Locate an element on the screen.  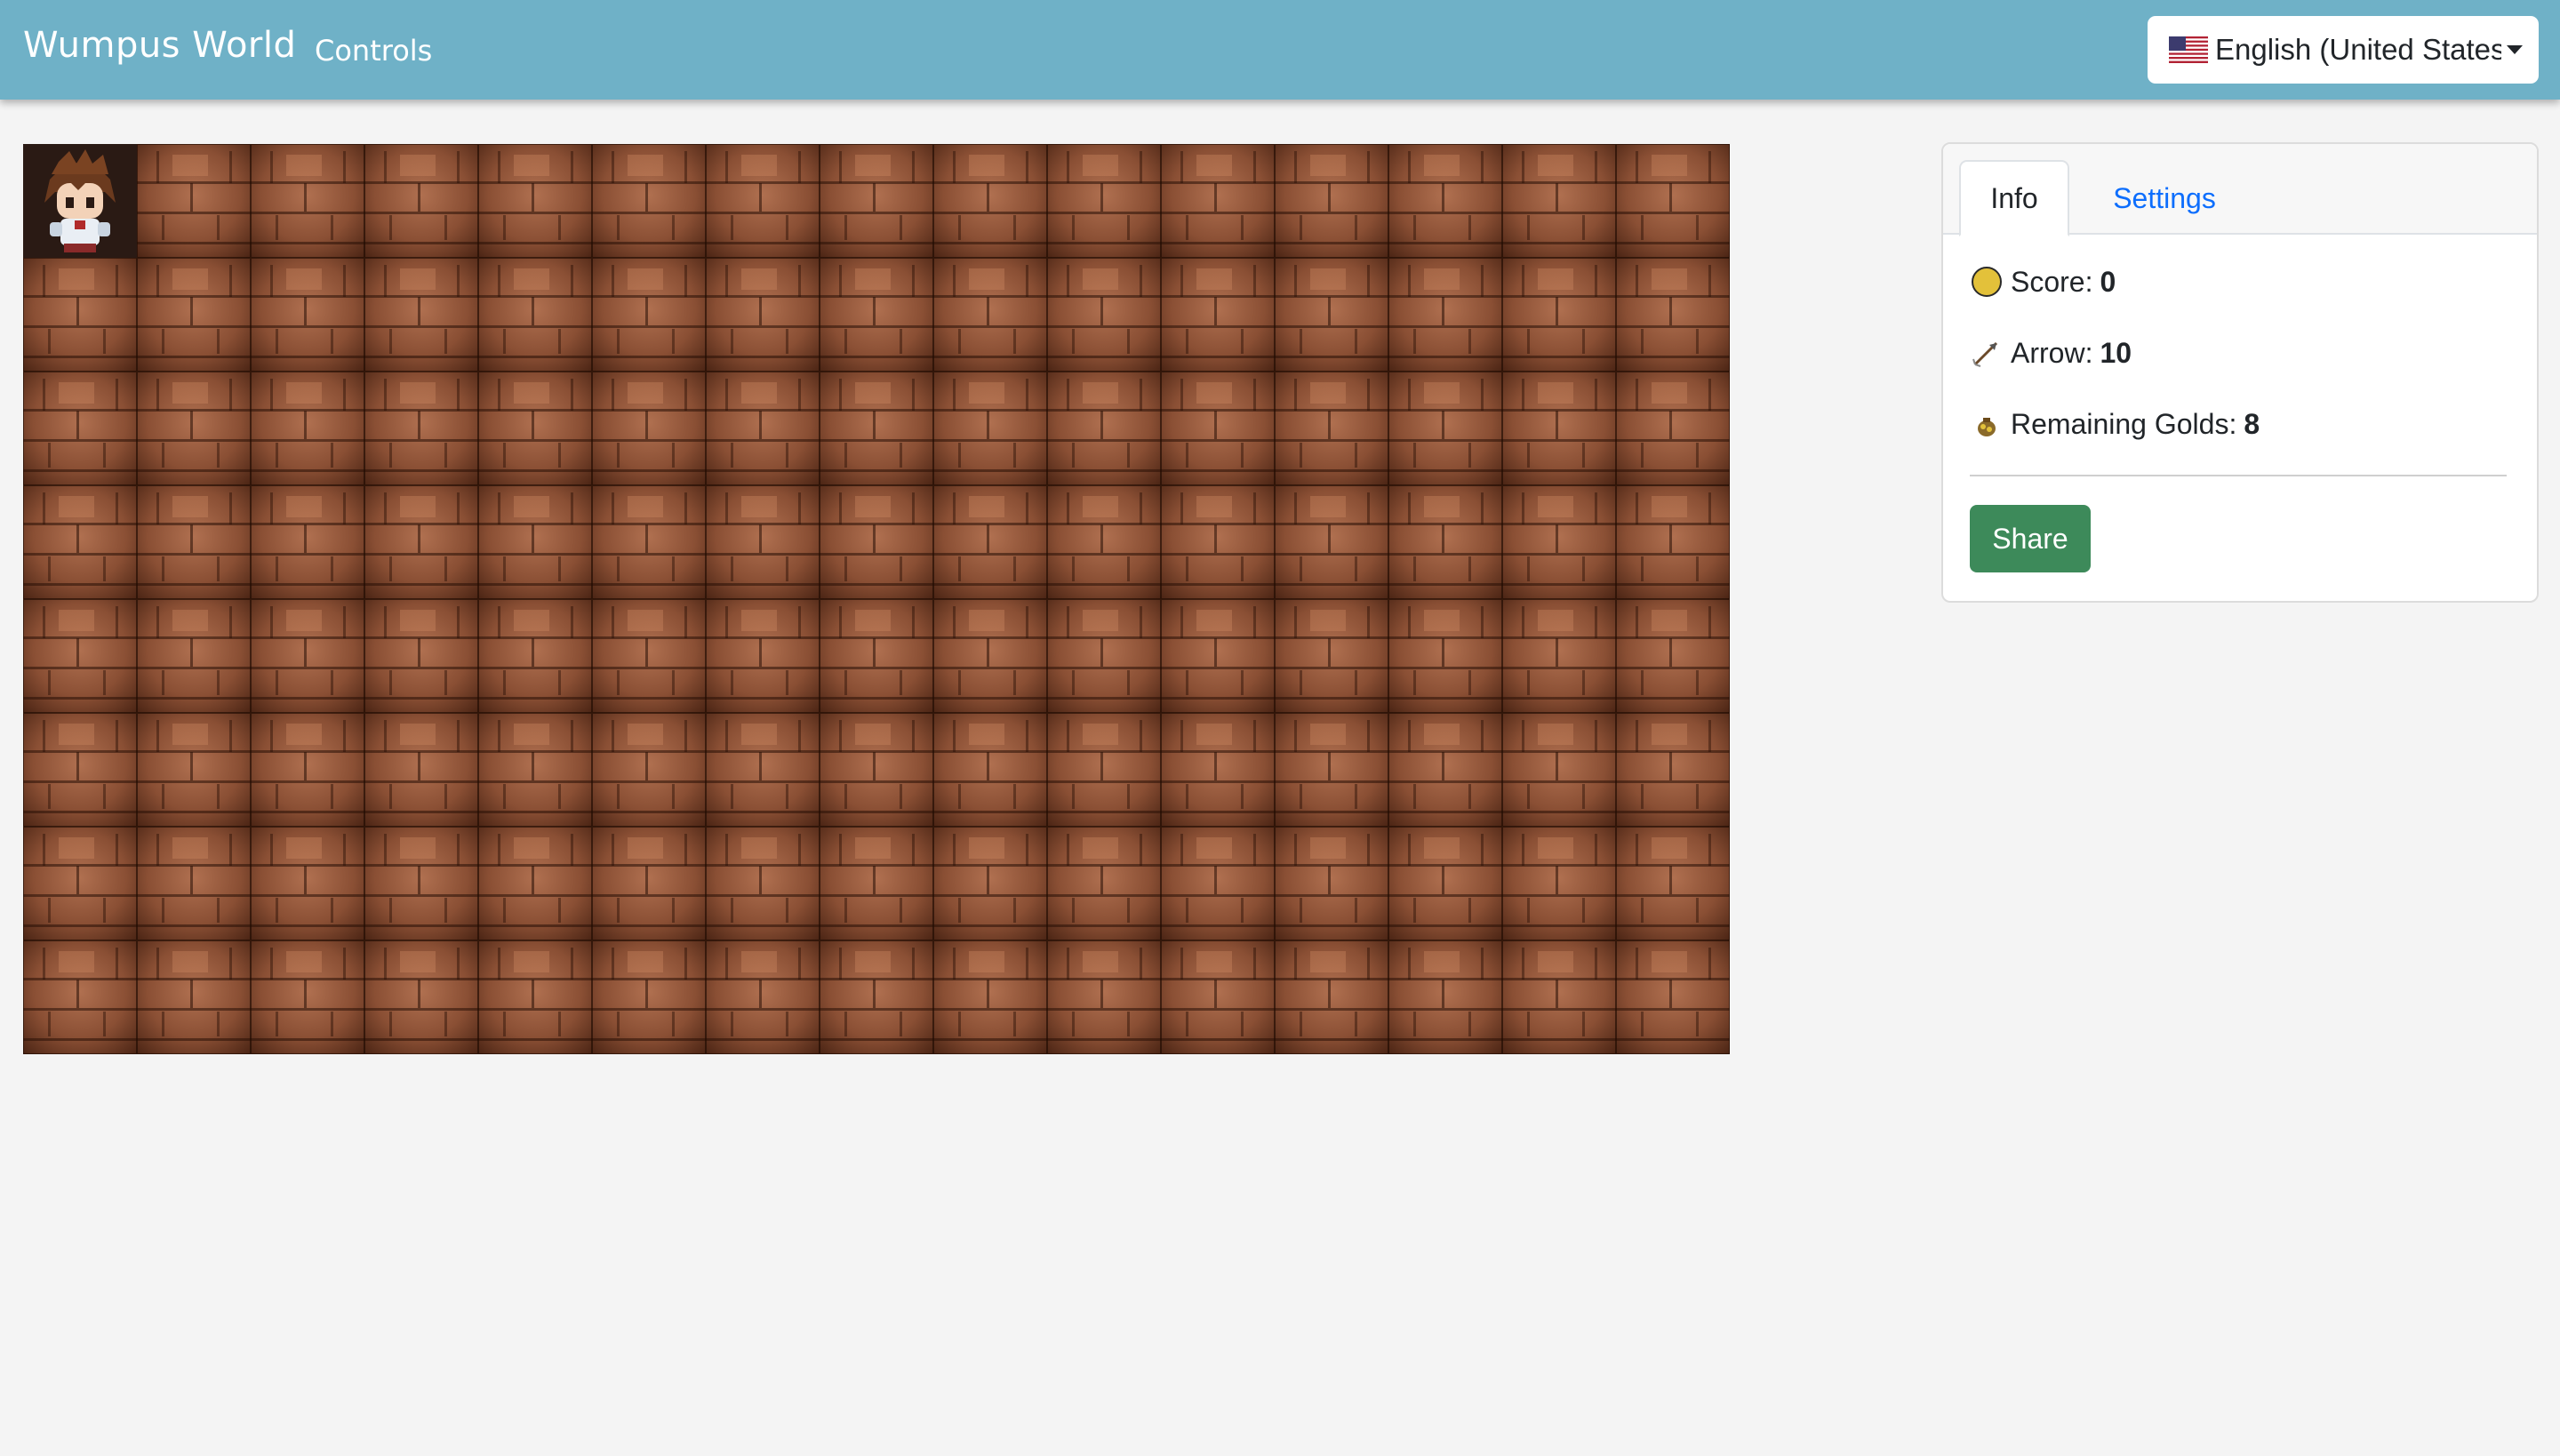
controls-link: Controls is located at coordinates (373, 51).